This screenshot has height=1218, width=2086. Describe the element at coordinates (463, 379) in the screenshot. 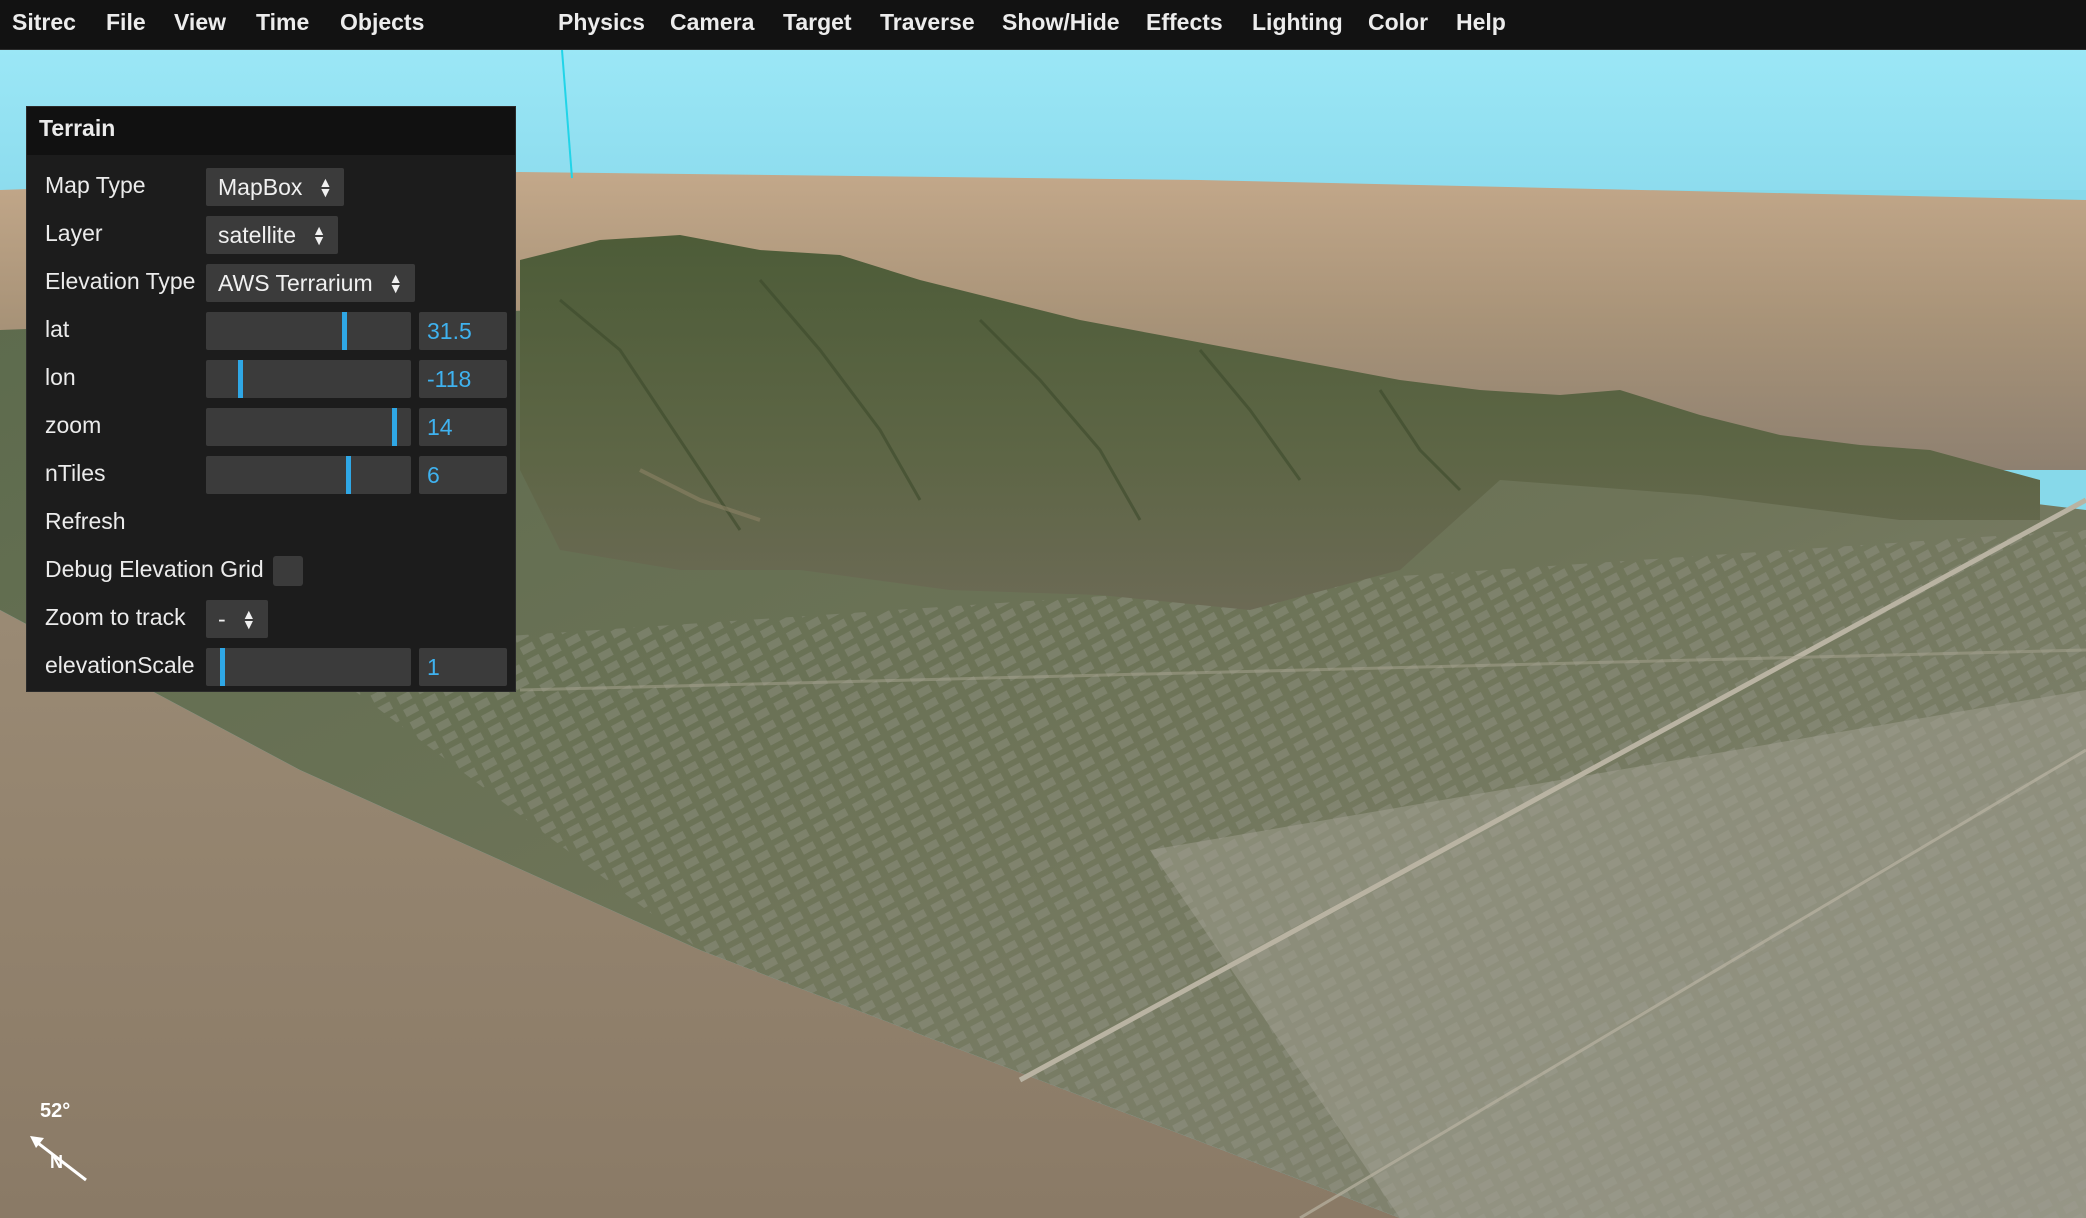

I see `lon-input: -118` at that location.